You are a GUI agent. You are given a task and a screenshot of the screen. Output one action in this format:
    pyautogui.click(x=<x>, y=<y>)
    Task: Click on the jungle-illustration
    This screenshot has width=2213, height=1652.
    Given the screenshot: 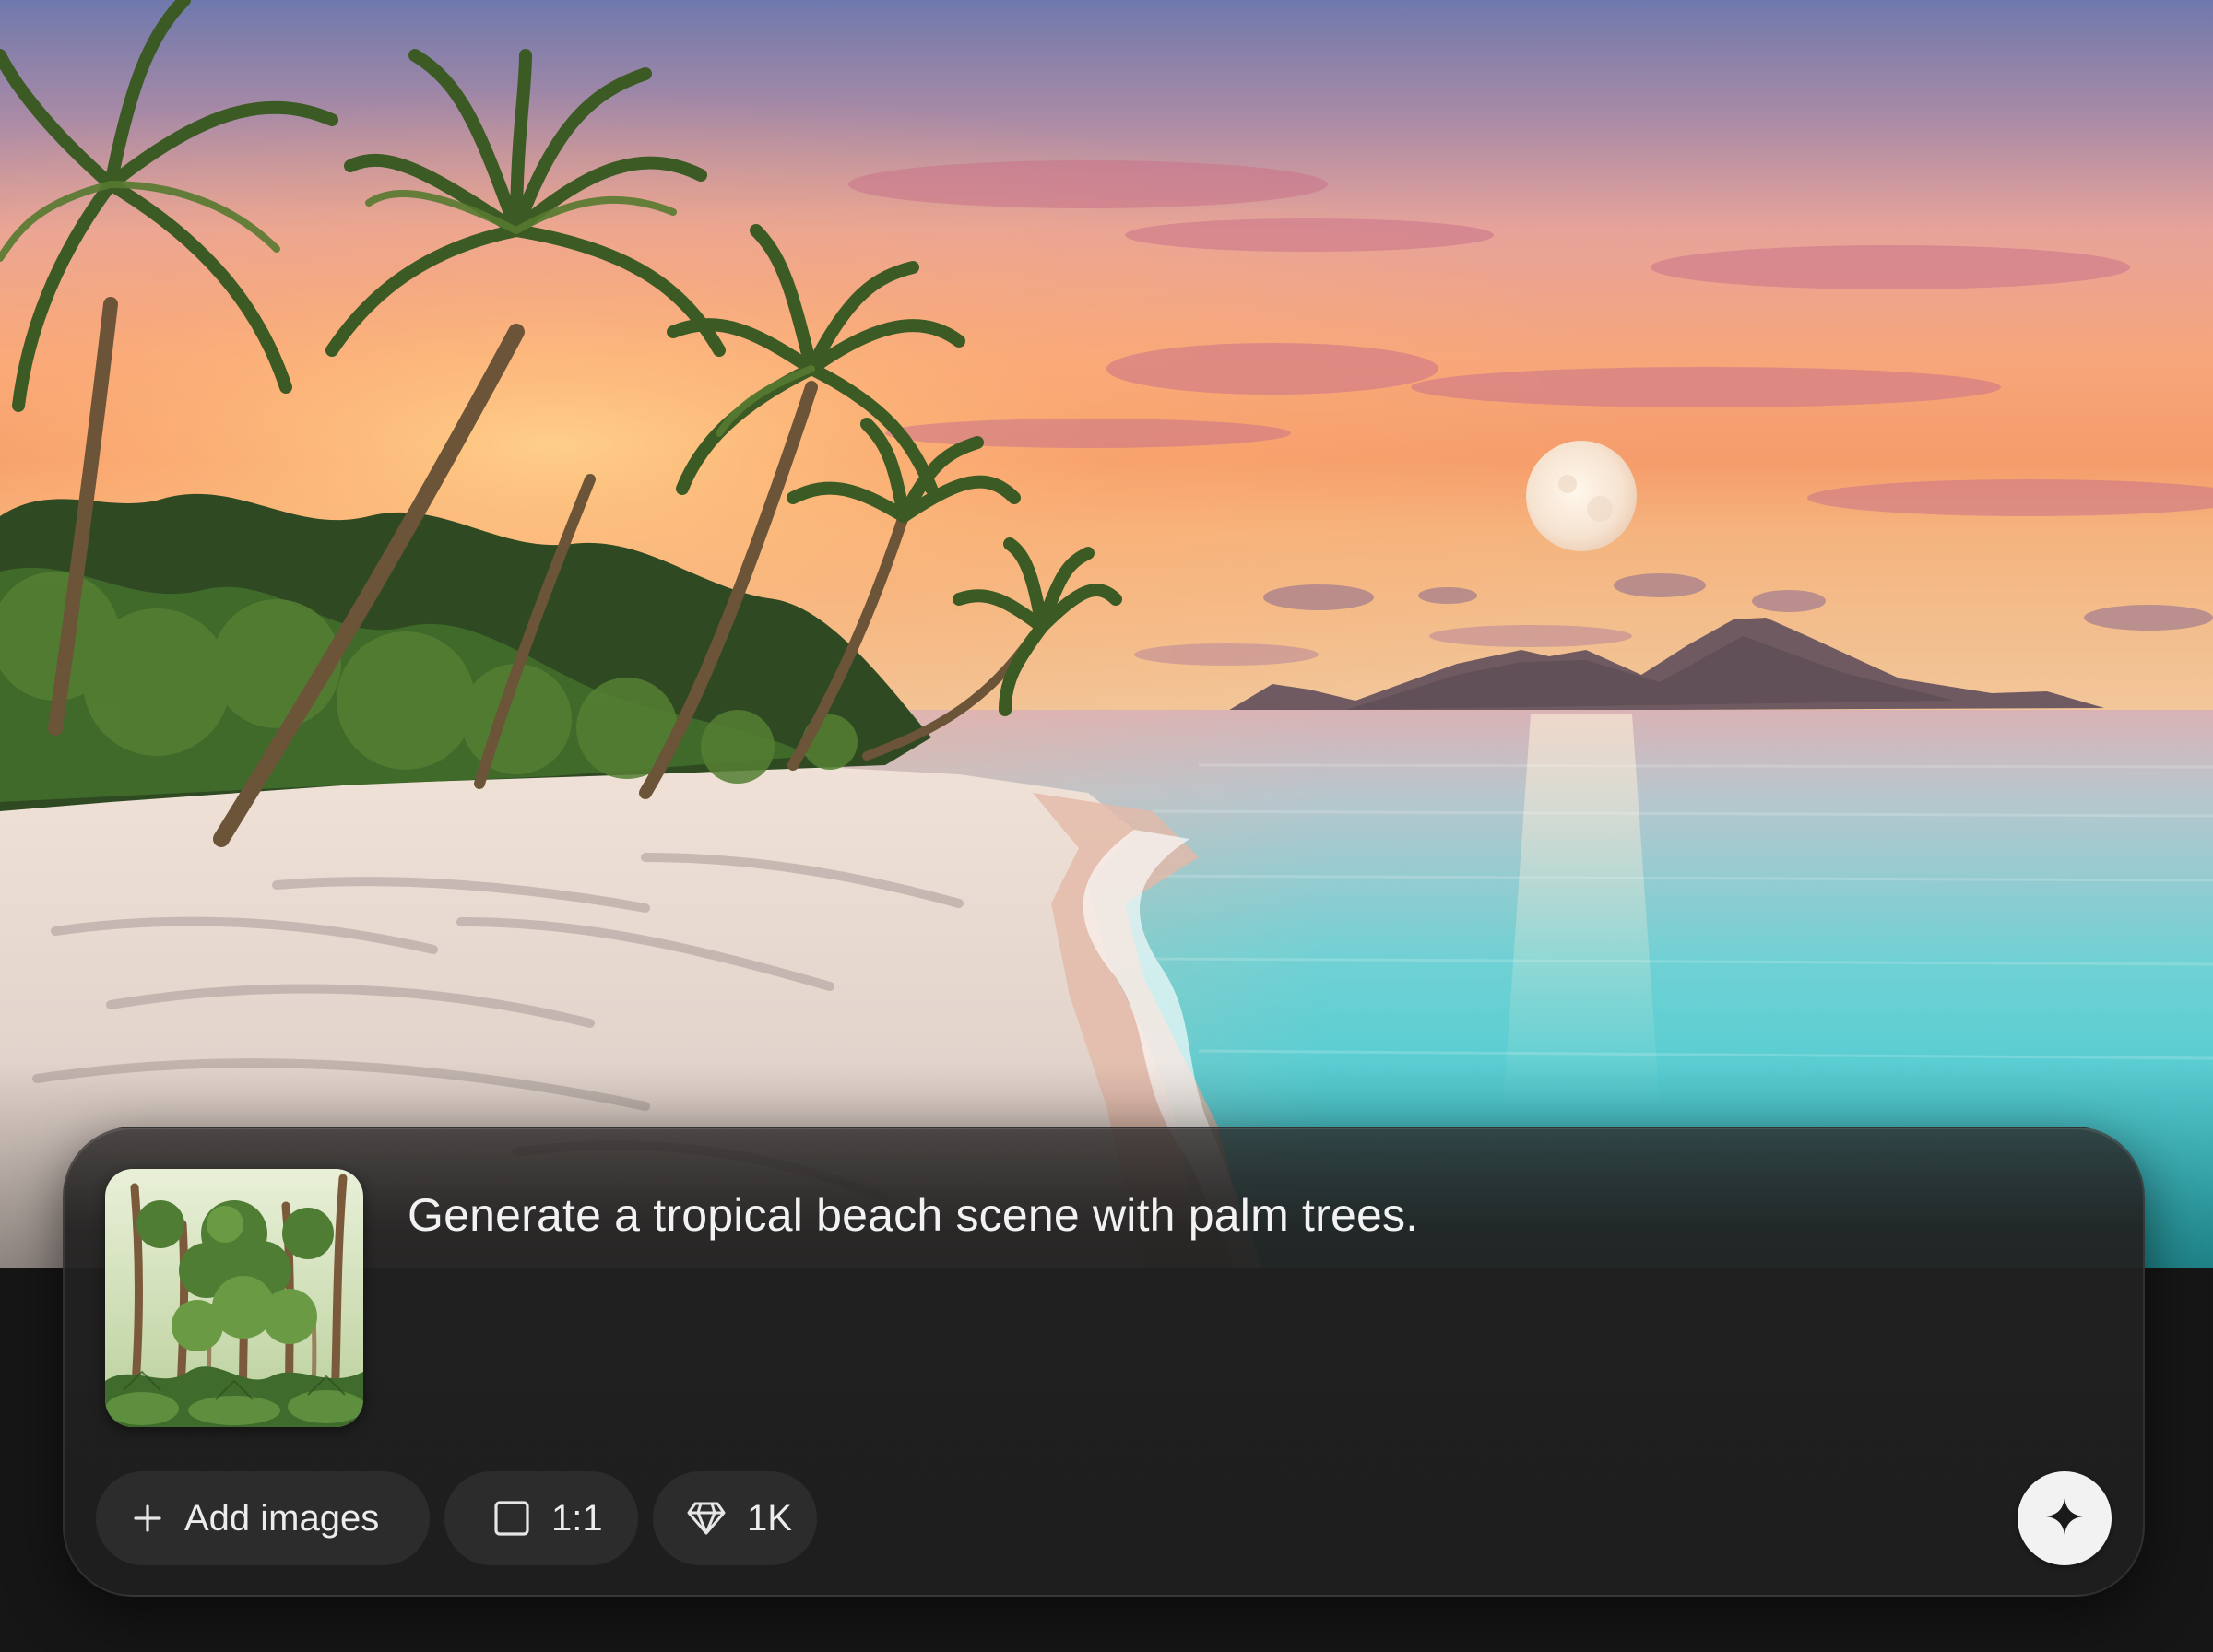 What is the action you would take?
    pyautogui.click(x=234, y=1298)
    